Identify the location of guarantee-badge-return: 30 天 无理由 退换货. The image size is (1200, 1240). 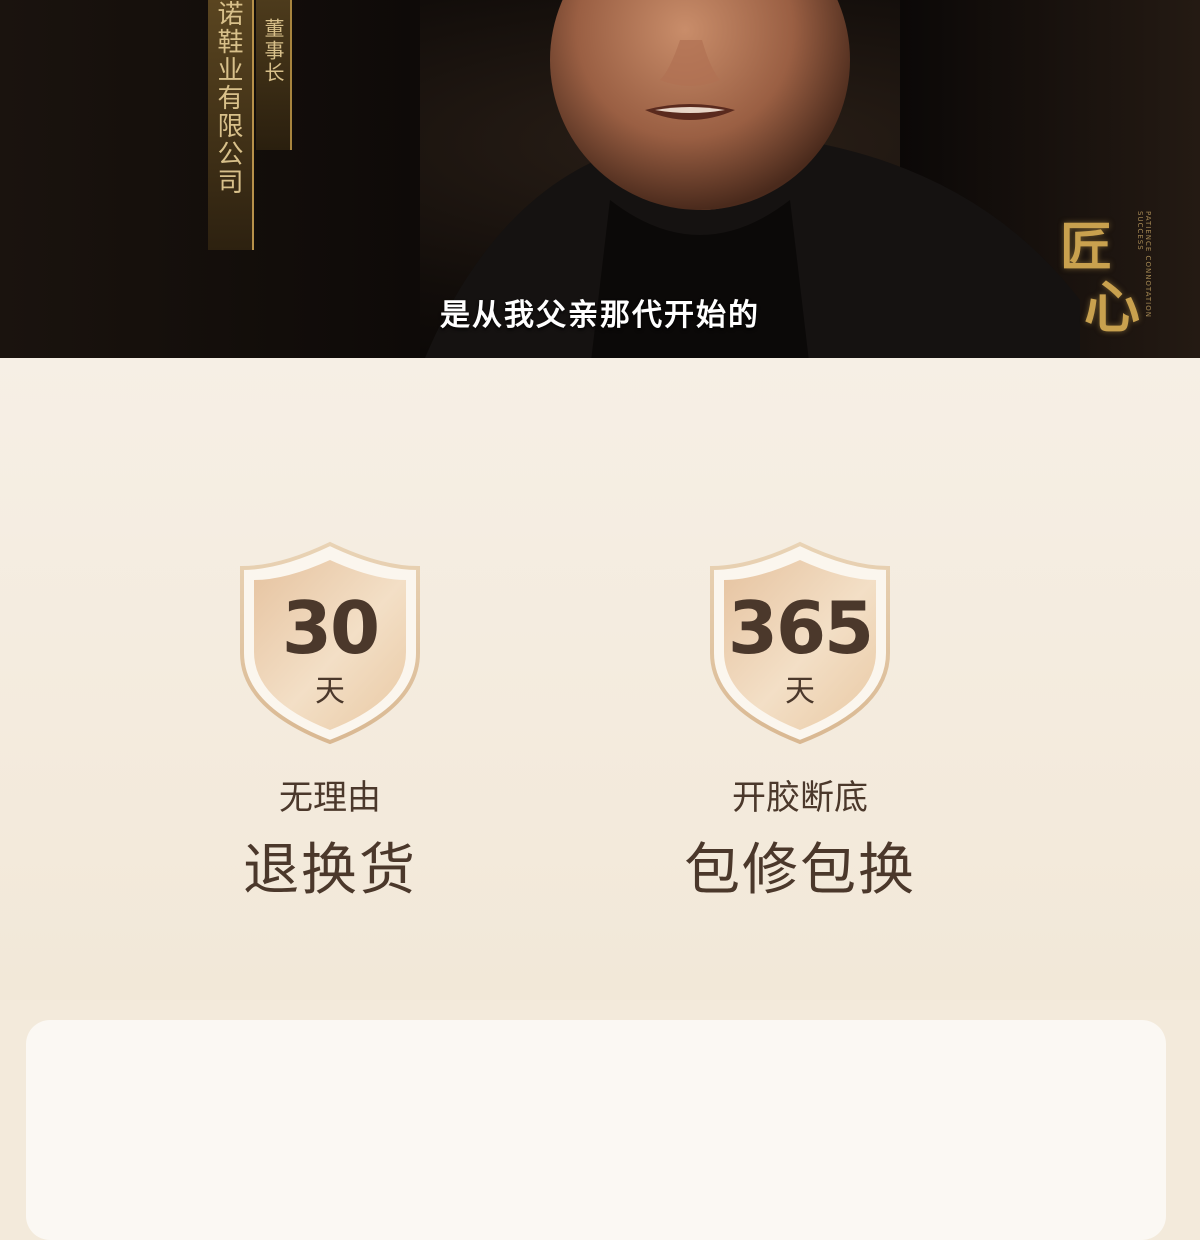
(330, 722).